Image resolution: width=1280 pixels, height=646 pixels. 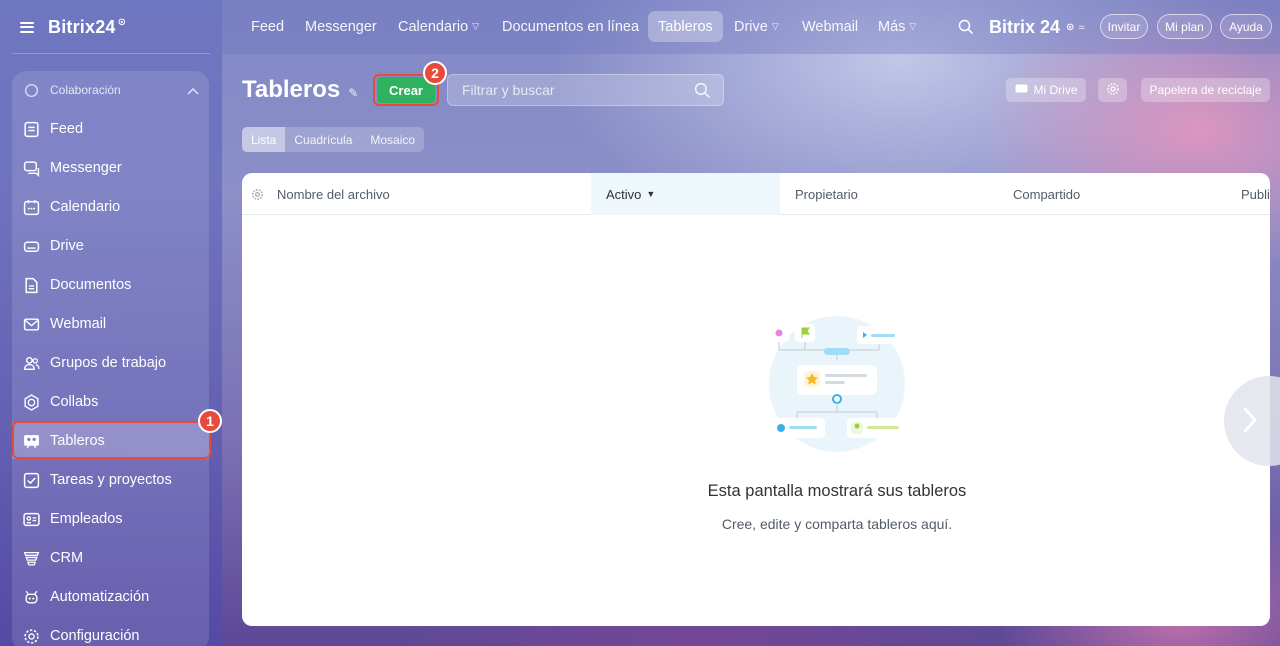 I want to click on sidebar-item-automatizacion: Automatización, so click(x=110, y=597).